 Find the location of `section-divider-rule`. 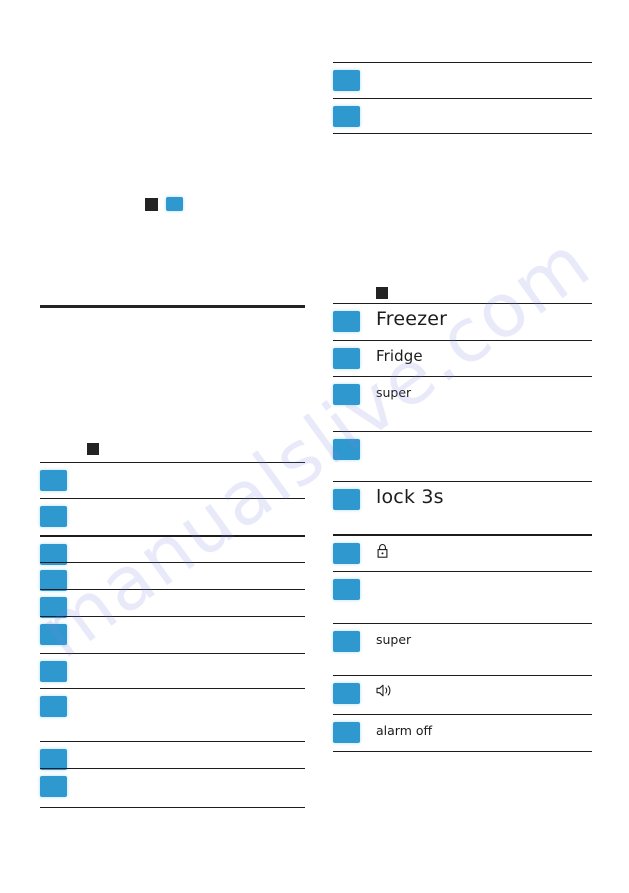

section-divider-rule is located at coordinates (172, 306).